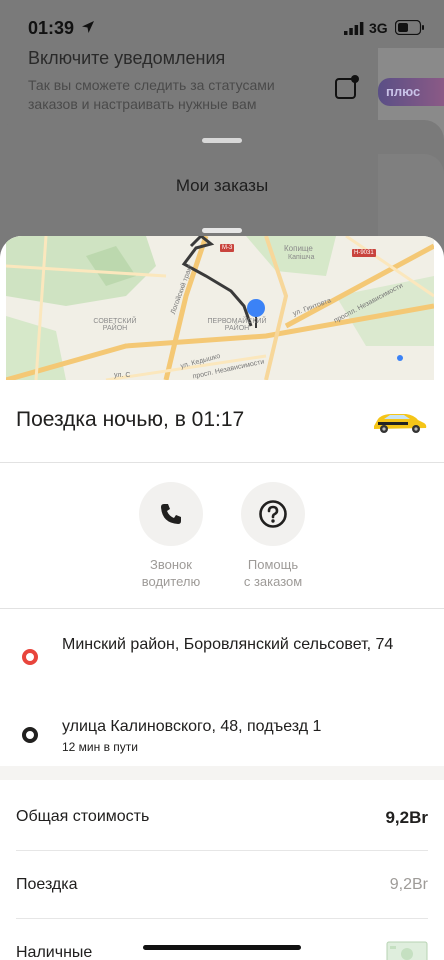 The image size is (444, 960). What do you see at coordinates (347, 87) in the screenshot?
I see `notification-badge-icon` at bounding box center [347, 87].